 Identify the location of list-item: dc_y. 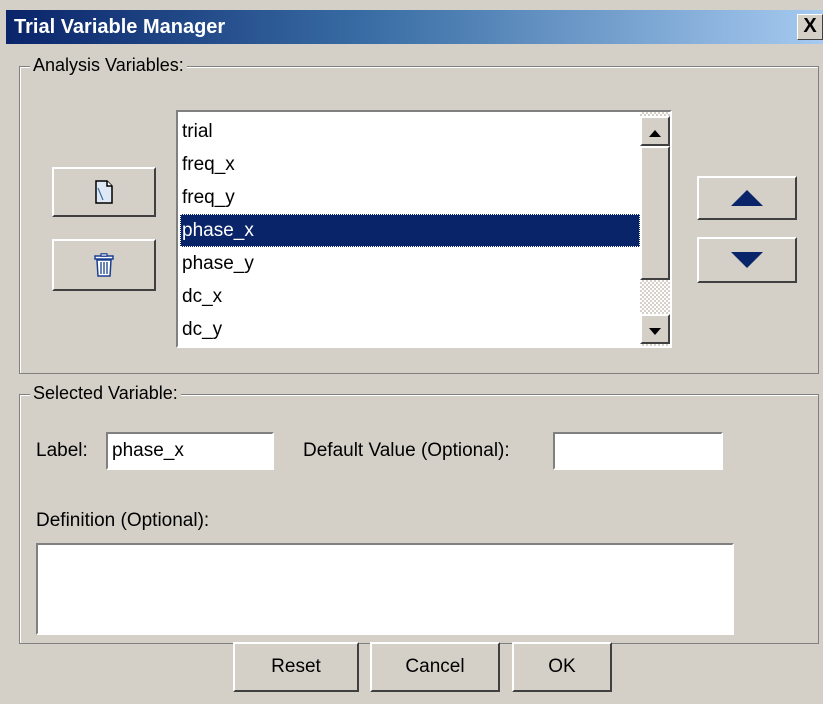
(410, 329).